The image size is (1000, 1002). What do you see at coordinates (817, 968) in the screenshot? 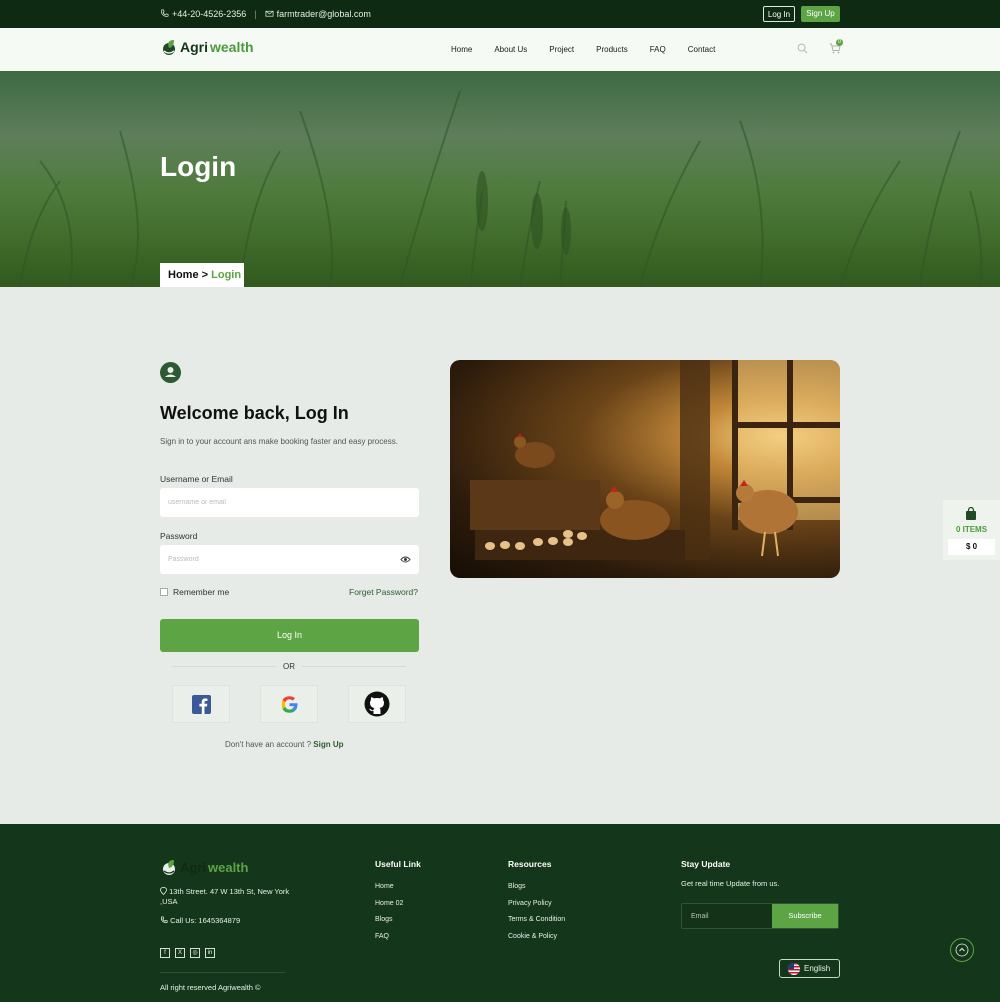
I see `language-label: English` at bounding box center [817, 968].